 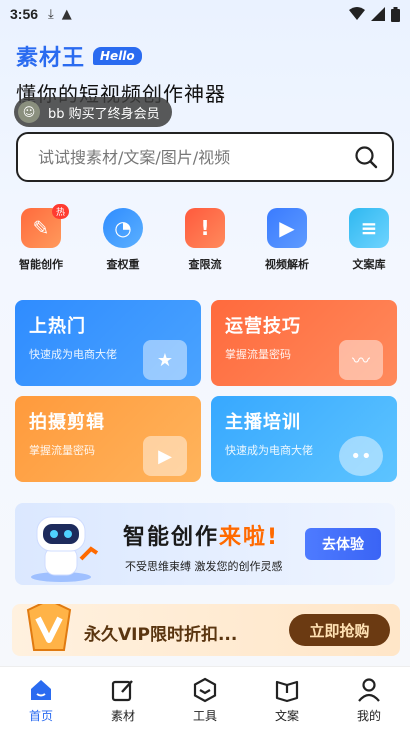 I want to click on signal-icon, so click(x=378, y=14).